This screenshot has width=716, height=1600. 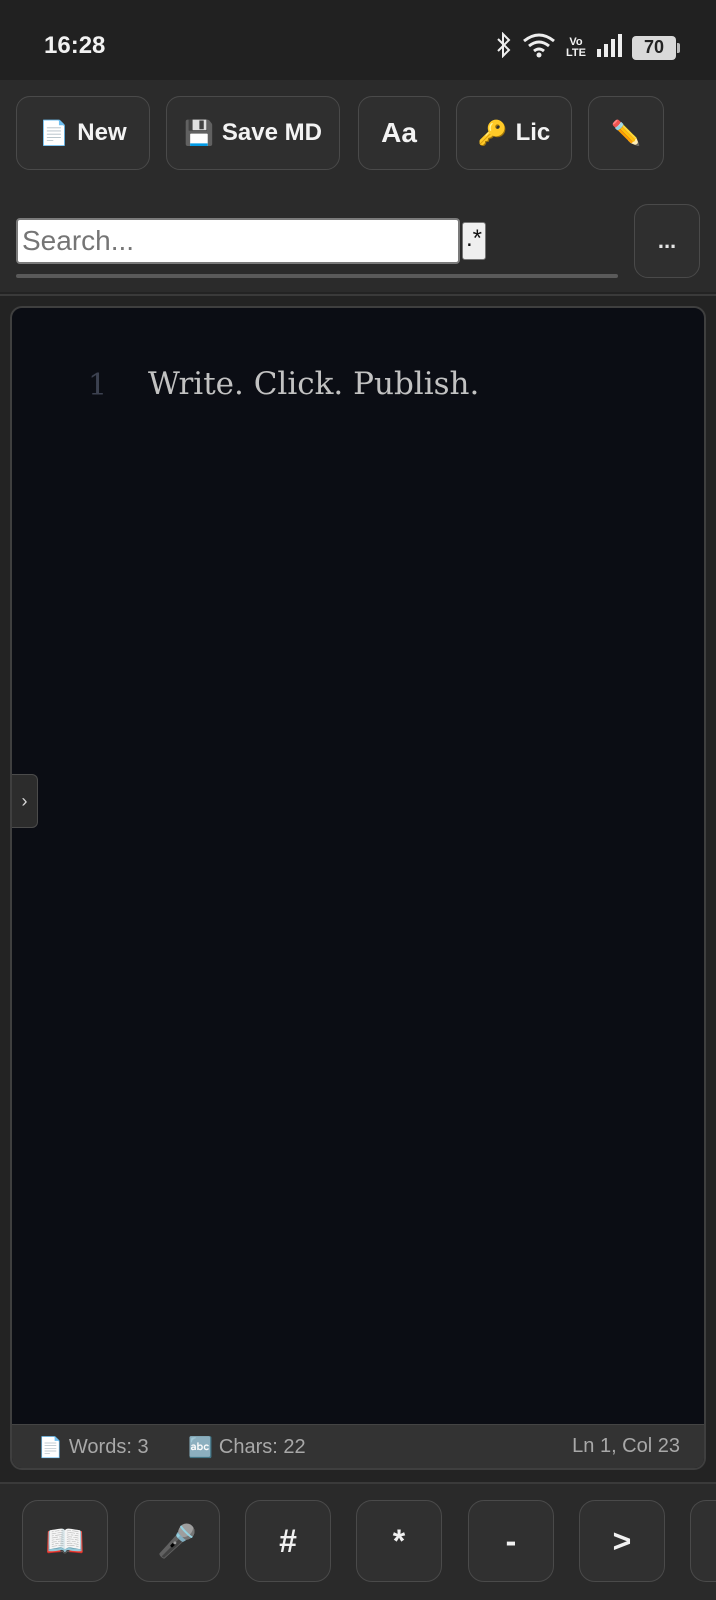 I want to click on status-icons: Vo LTE 70, so click(x=588, y=47).